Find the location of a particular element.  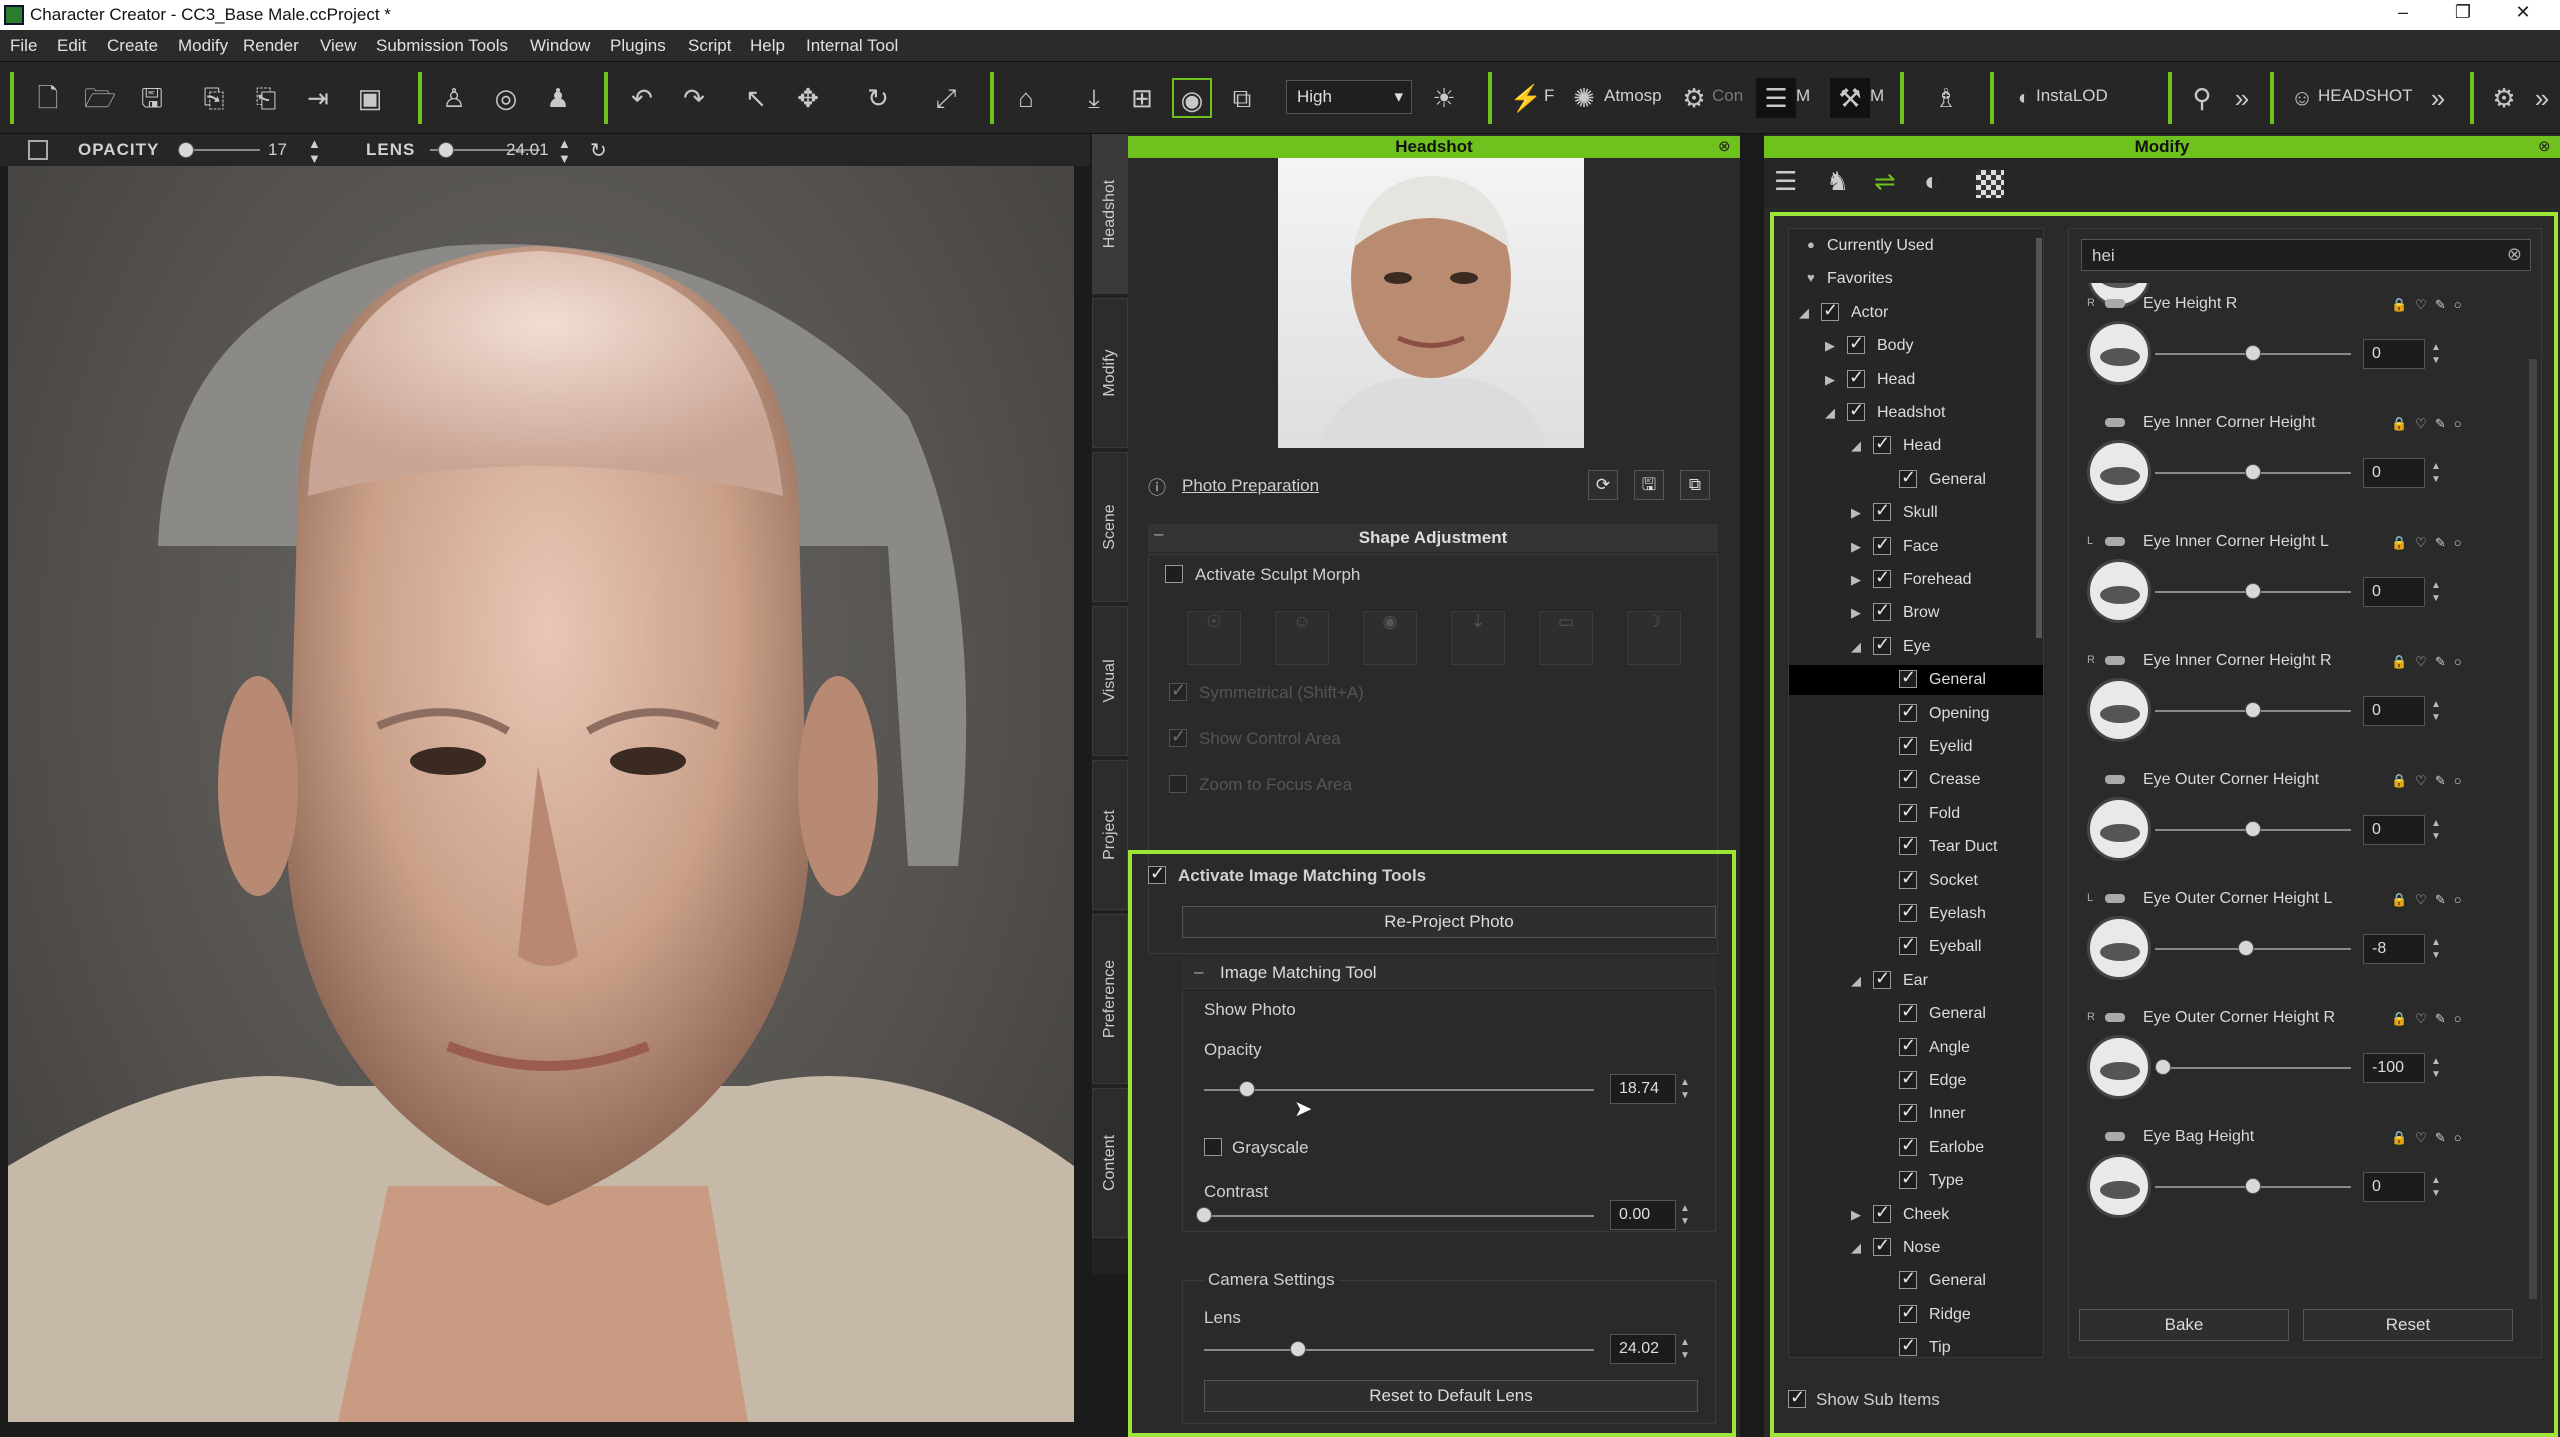

tree-item: ▶ Body is located at coordinates (1916, 346).